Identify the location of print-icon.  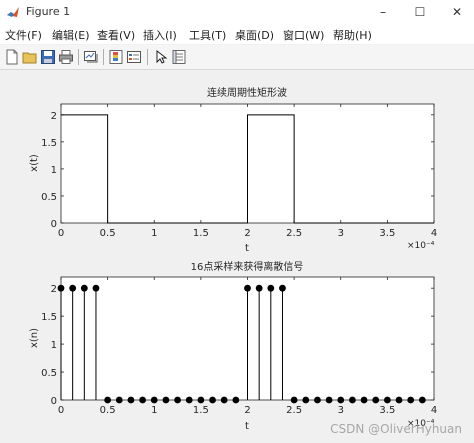
(66, 57).